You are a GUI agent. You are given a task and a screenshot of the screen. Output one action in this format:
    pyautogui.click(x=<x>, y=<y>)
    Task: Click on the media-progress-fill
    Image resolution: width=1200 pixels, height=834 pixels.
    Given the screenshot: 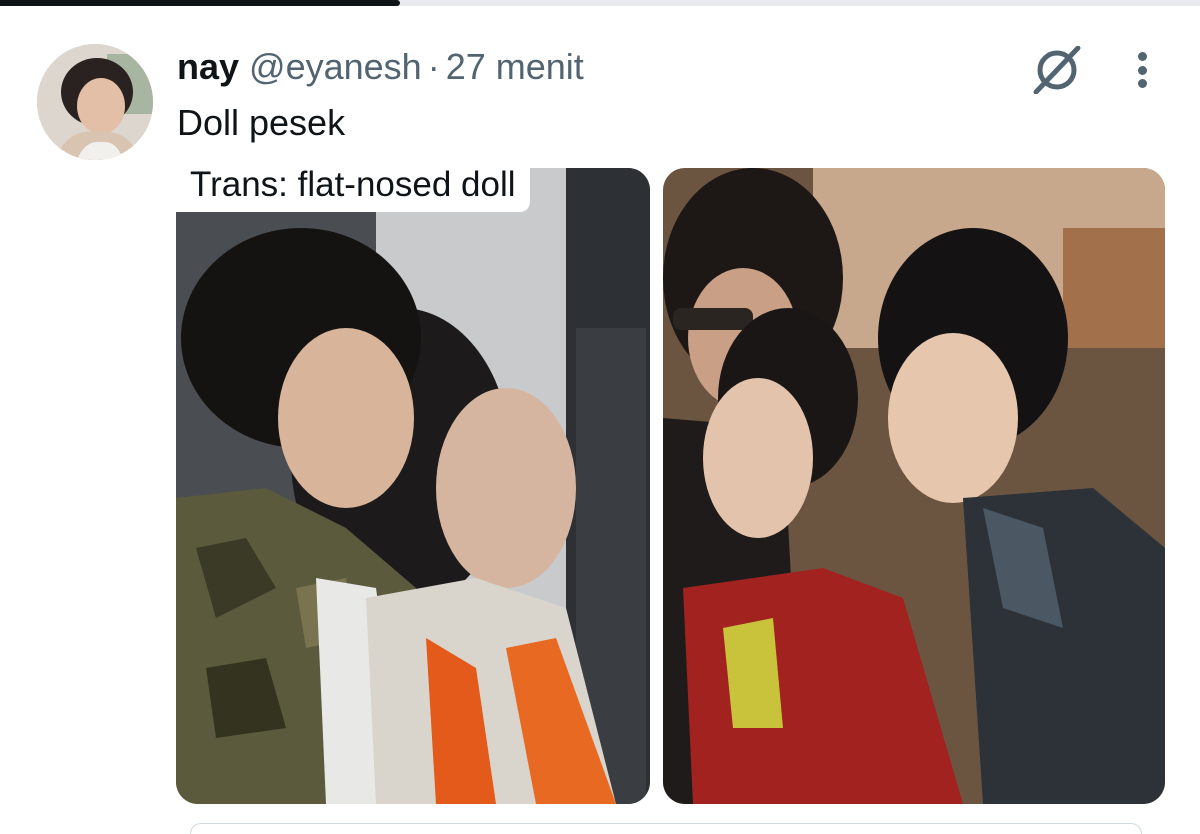 What is the action you would take?
    pyautogui.click(x=200, y=3)
    